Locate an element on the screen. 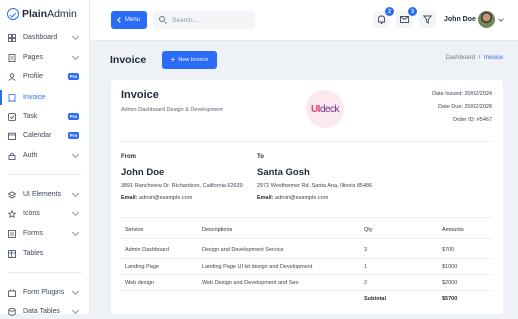  subtotal-value: $5700 is located at coordinates (450, 299).